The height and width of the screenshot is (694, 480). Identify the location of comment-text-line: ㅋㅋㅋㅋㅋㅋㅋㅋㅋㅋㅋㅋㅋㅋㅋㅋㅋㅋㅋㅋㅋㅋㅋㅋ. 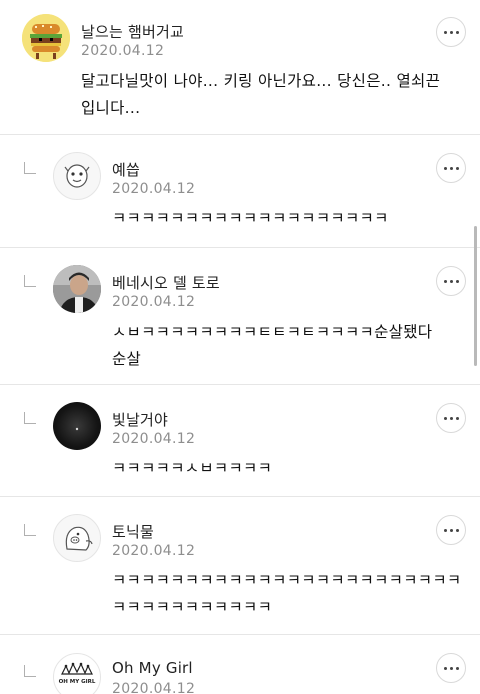
(287, 580).